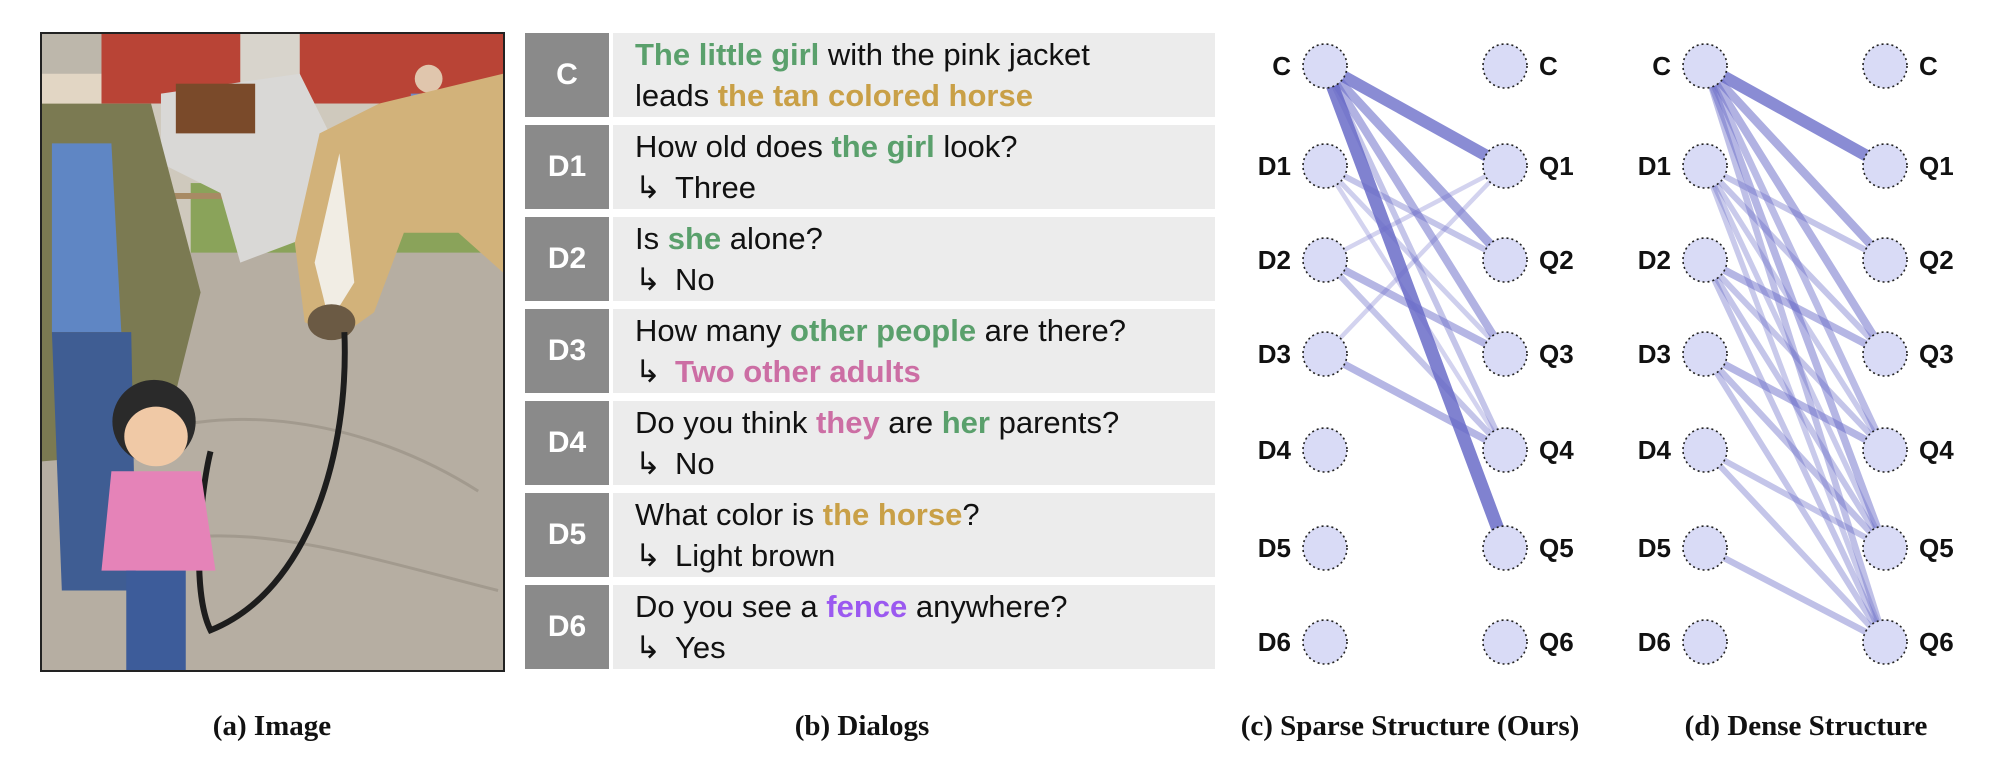 The image size is (2000, 760). I want to click on dialog-phrase: leads, so click(676, 95).